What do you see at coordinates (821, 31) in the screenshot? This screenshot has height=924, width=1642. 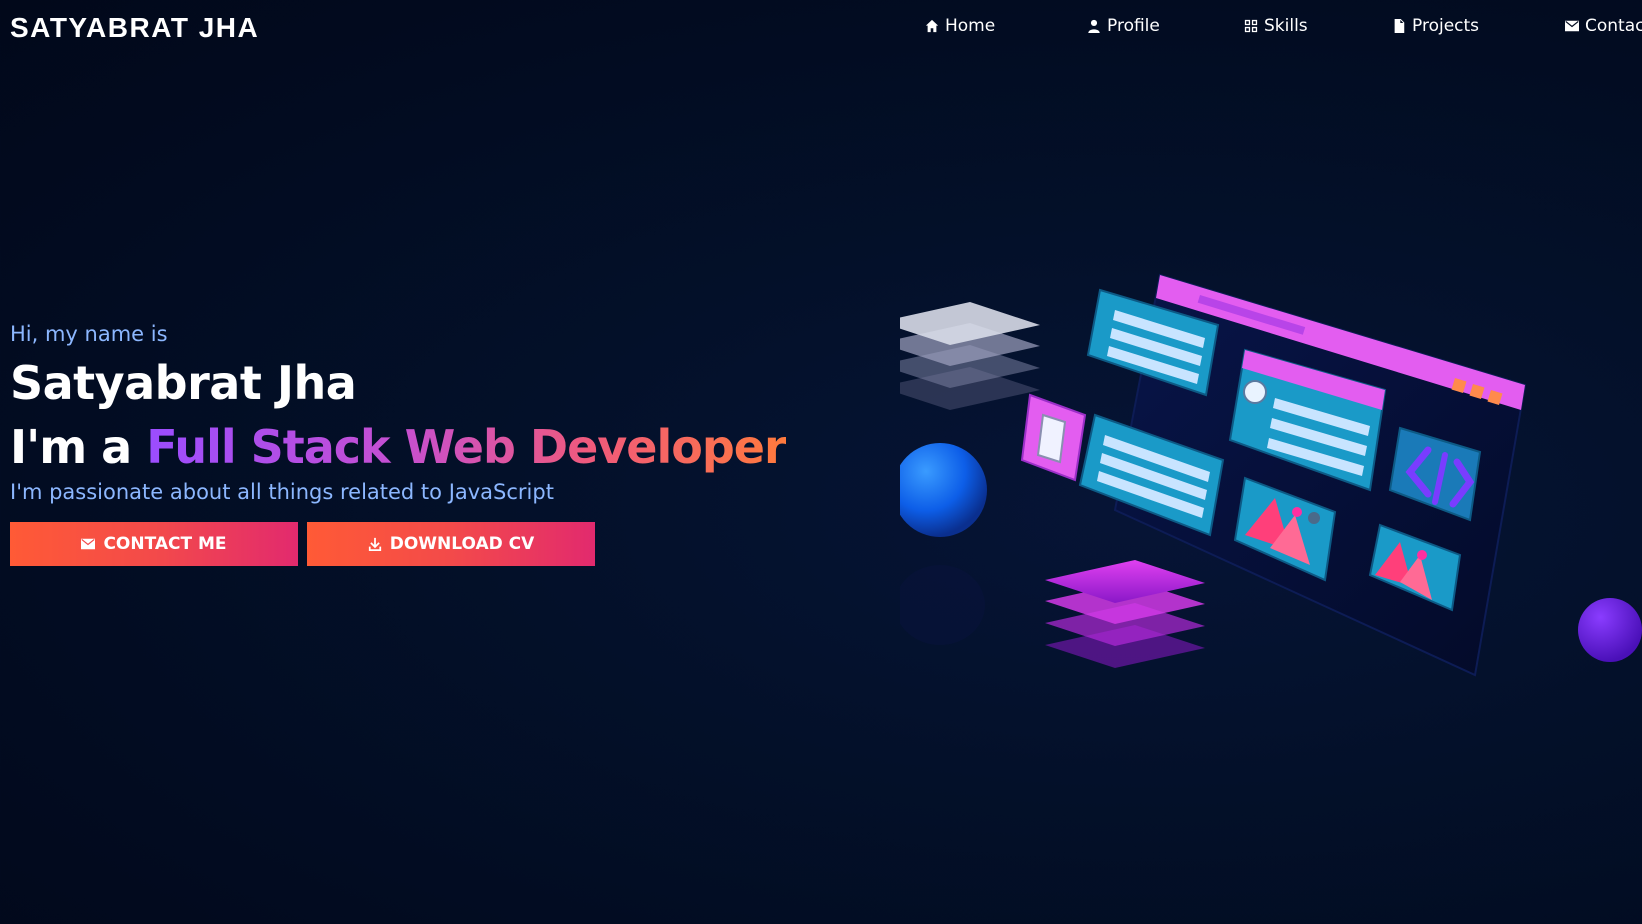 I see `top-nav: Home Profile Skills Projects Contact` at bounding box center [821, 31].